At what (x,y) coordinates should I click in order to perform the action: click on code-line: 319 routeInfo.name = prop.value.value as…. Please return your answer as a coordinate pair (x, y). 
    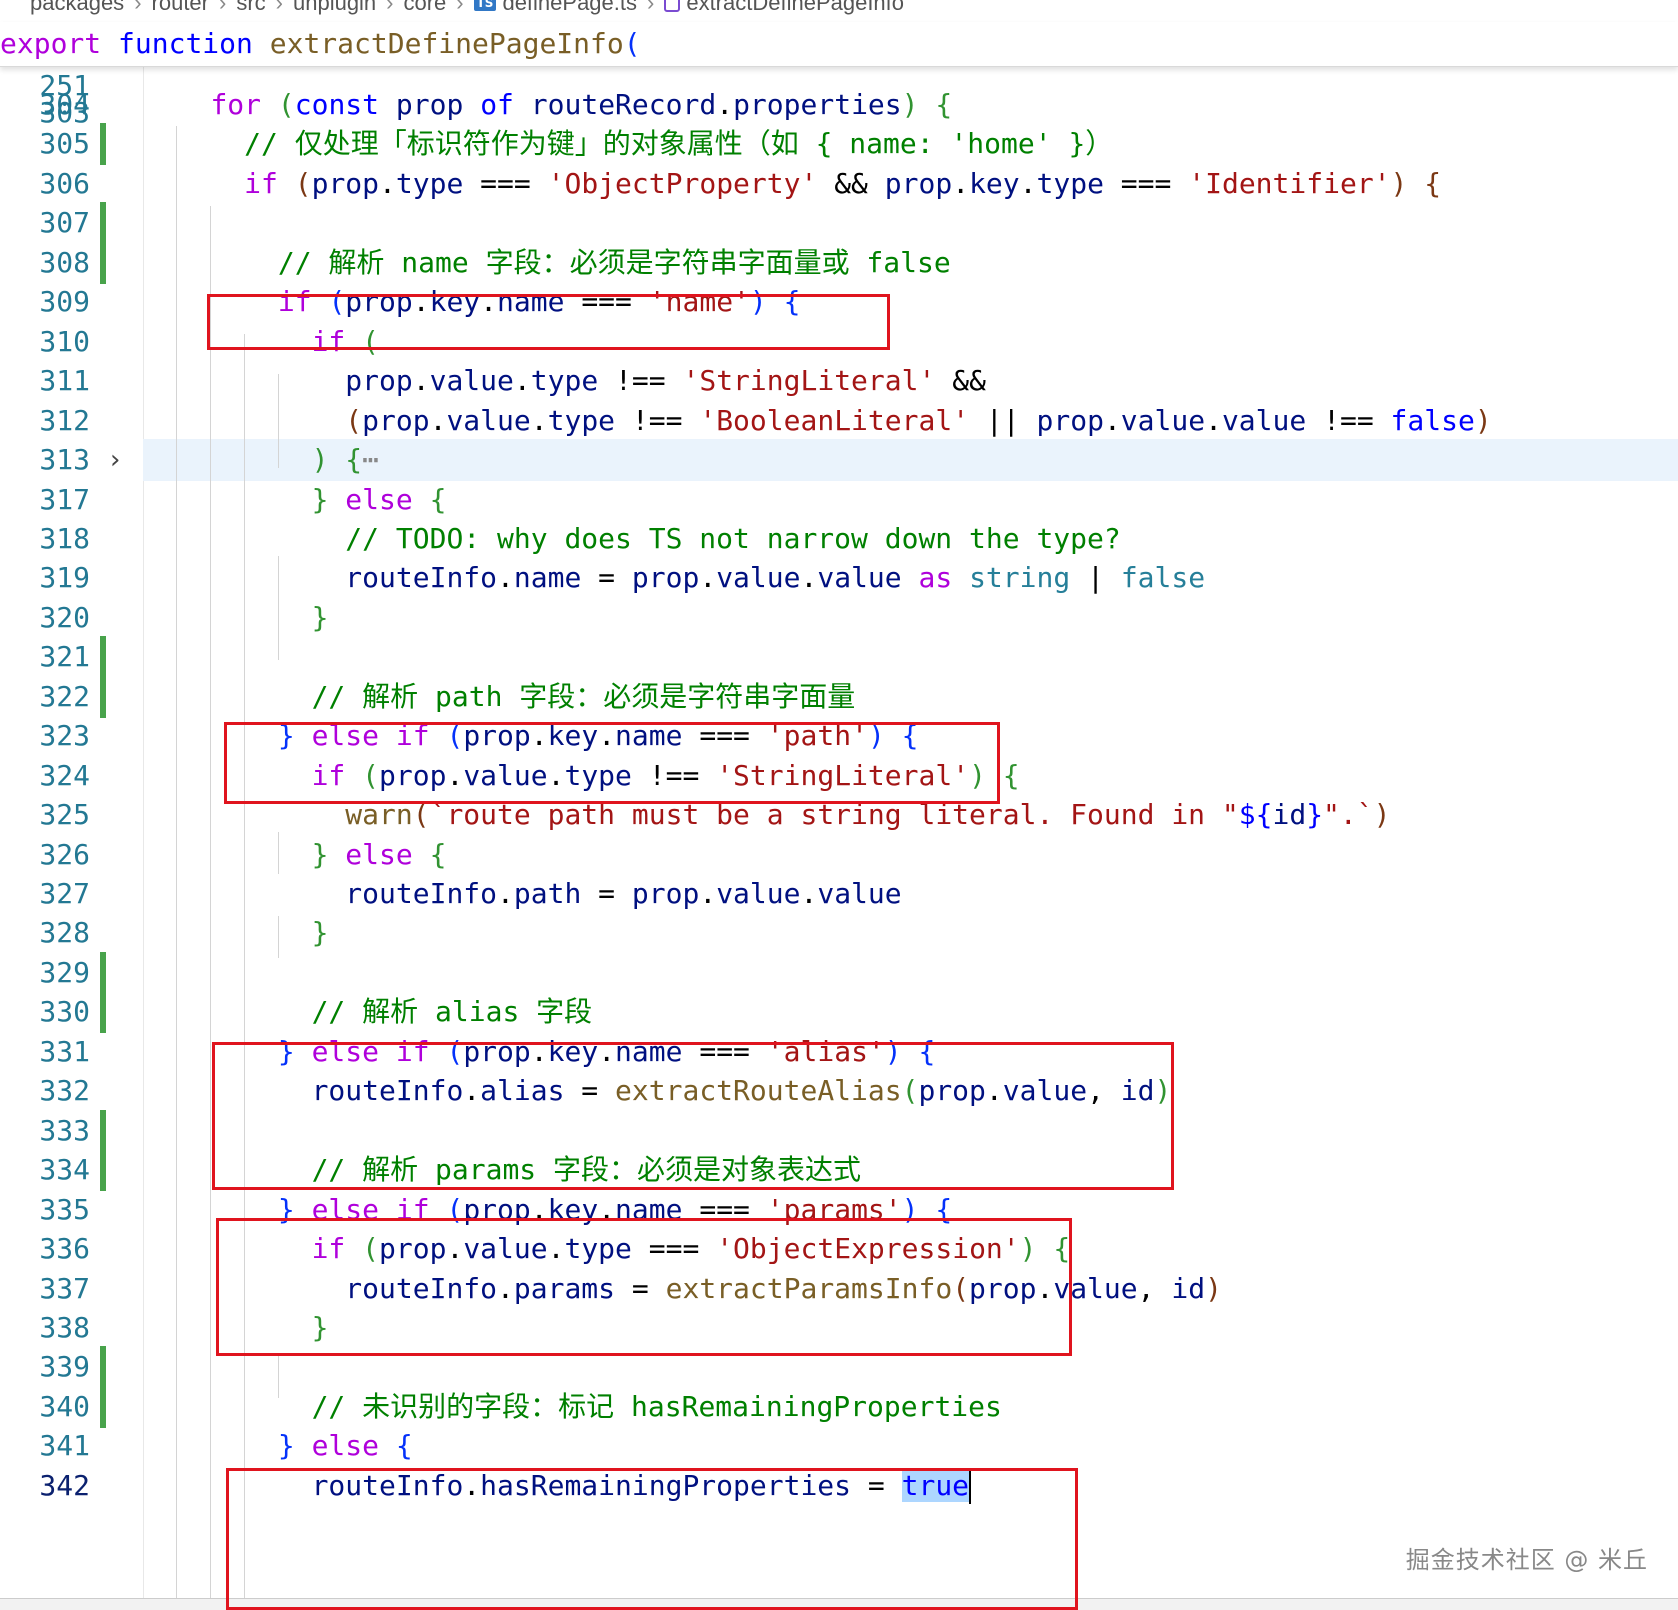
    Looking at the image, I should click on (839, 578).